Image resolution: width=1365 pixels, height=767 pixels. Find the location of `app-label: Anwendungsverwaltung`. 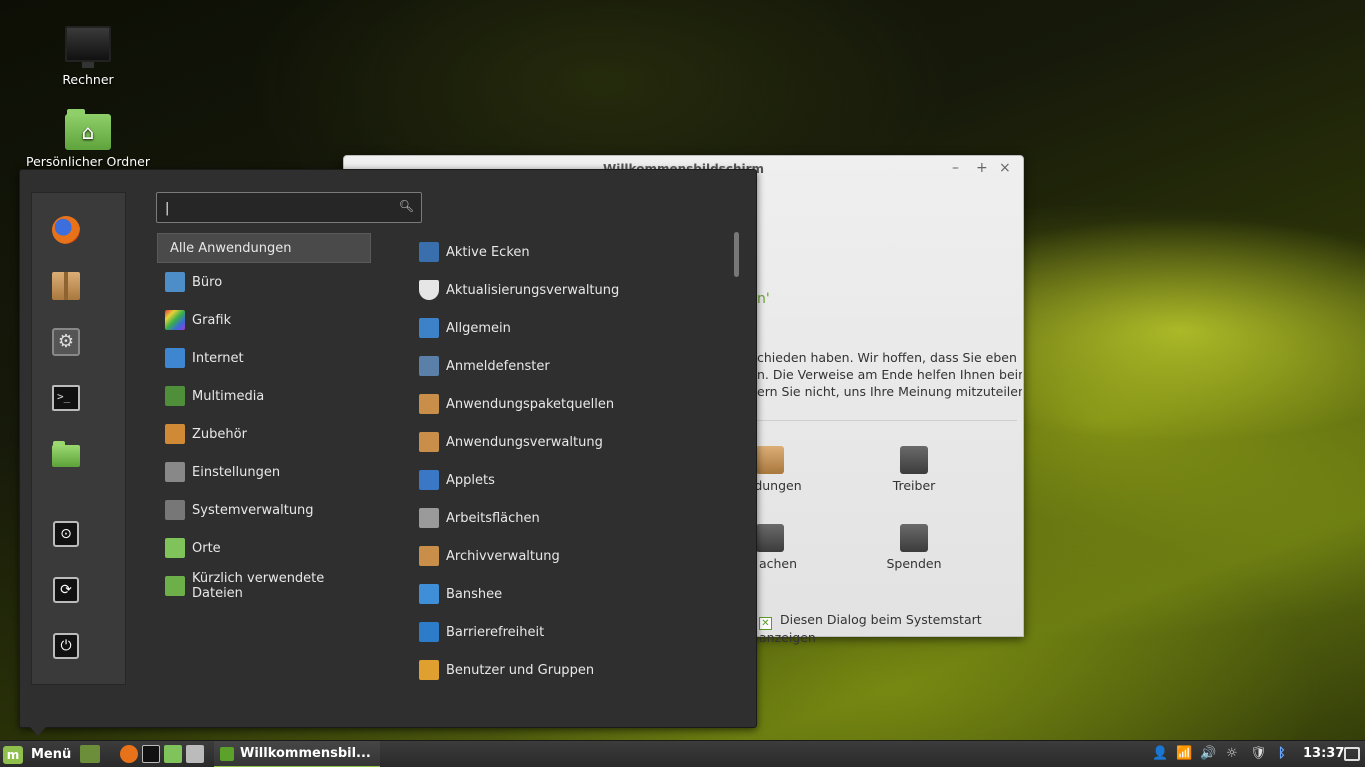

app-label: Anwendungsverwaltung is located at coordinates (524, 442).